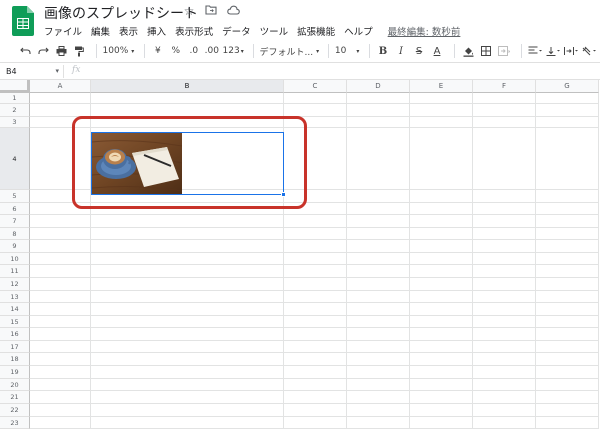 Image resolution: width=600 pixels, height=440 pixels. Describe the element at coordinates (378, 347) in the screenshot. I see `cell-d17` at that location.